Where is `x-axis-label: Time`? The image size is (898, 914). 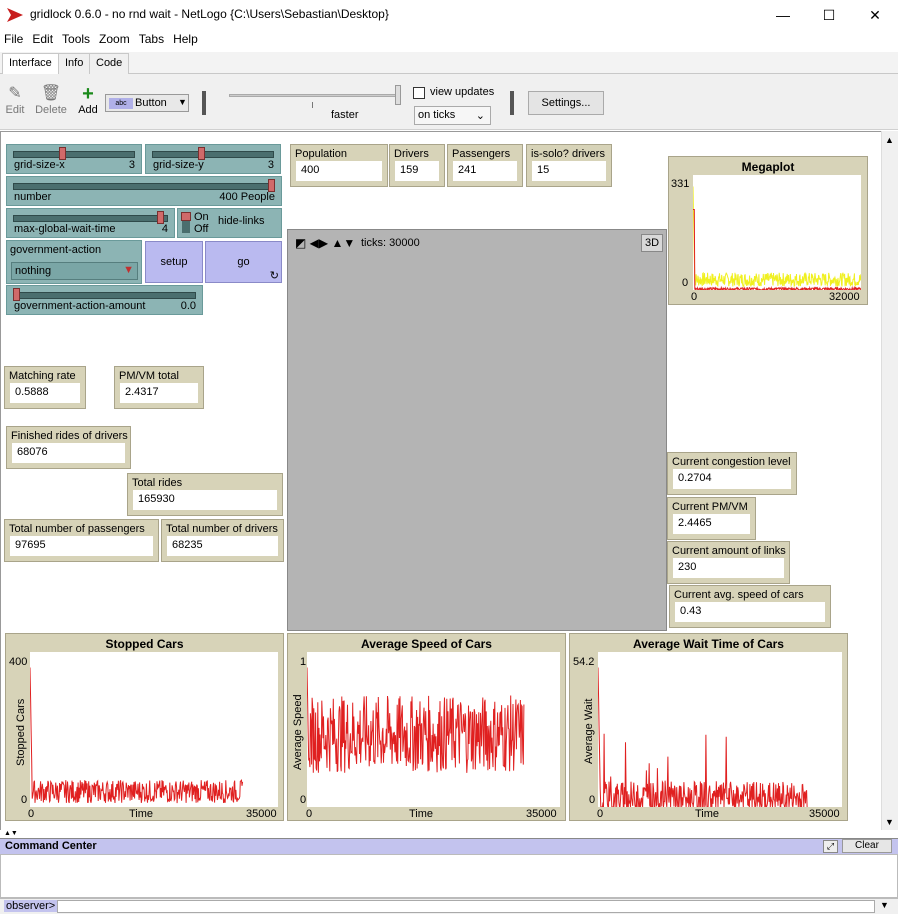 x-axis-label: Time is located at coordinates (141, 814).